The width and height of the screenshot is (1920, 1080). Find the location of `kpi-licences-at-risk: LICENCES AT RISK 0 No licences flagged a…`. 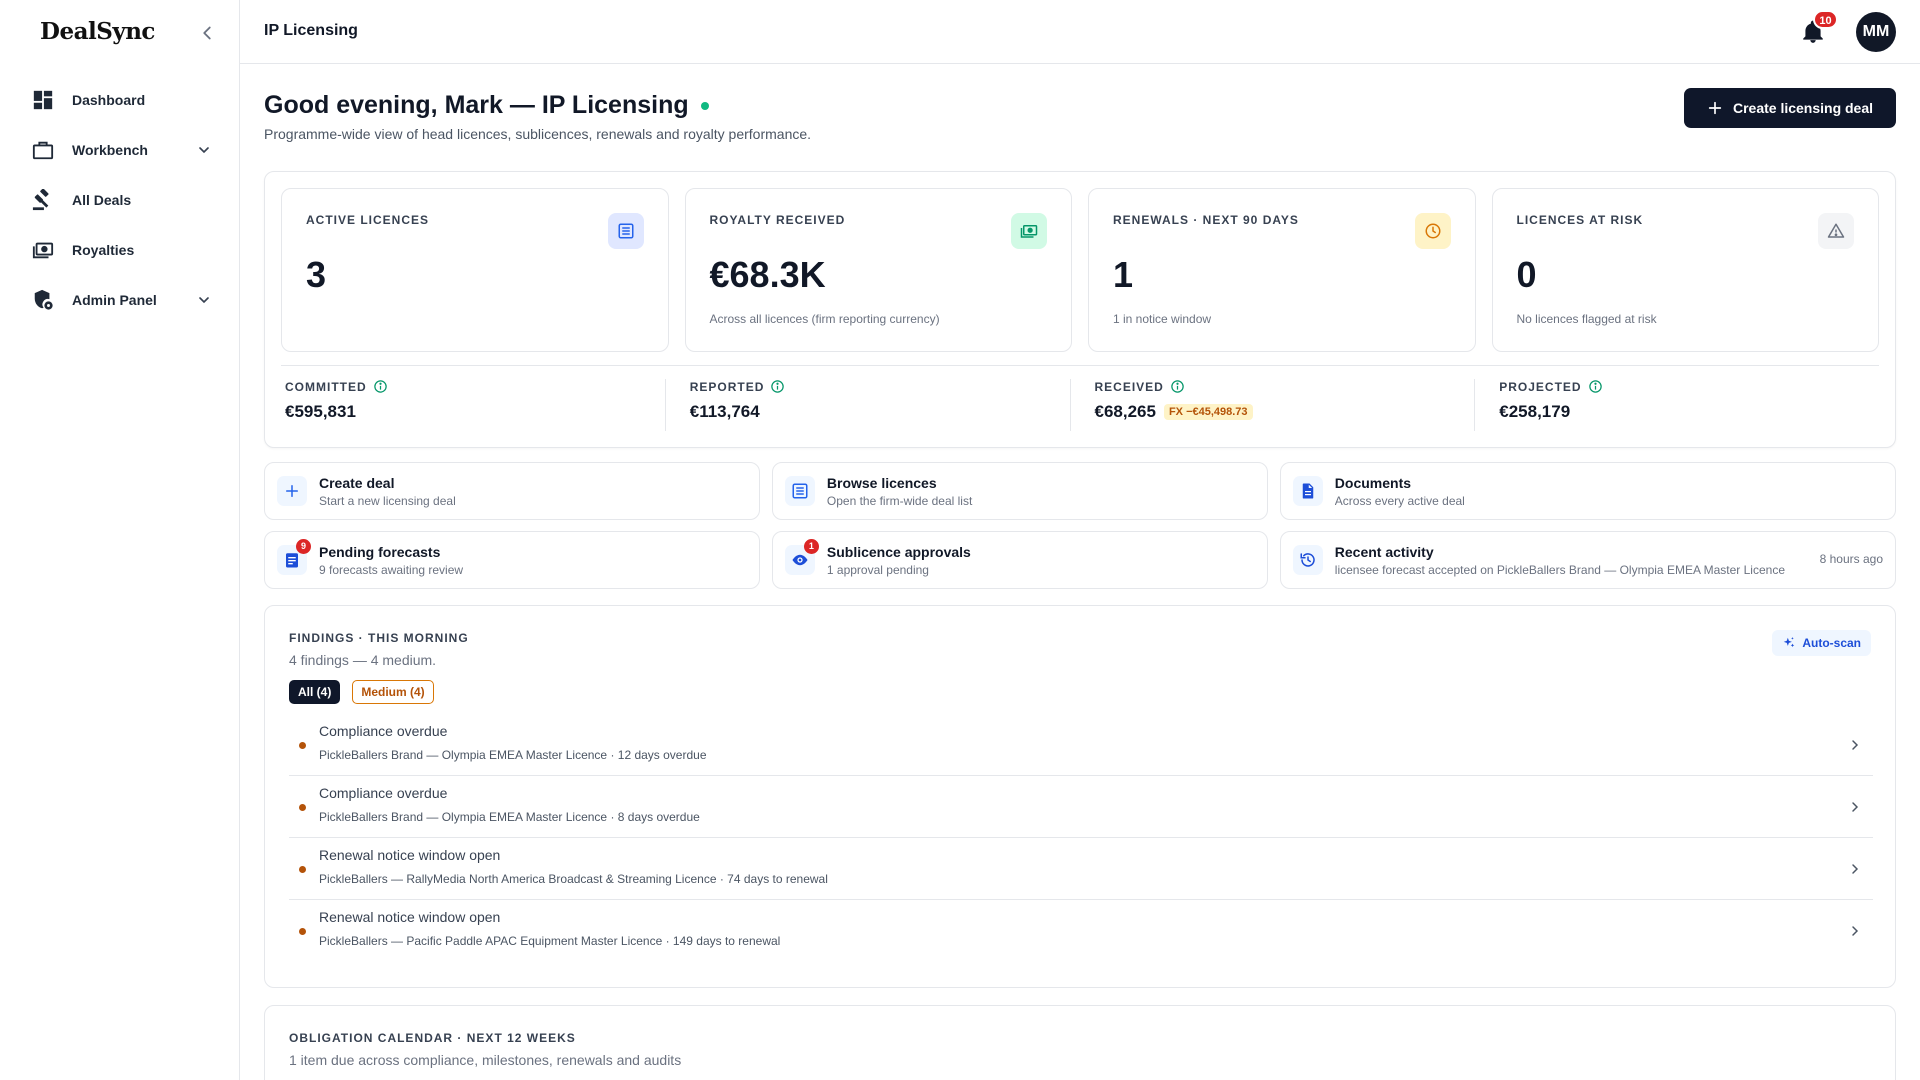

kpi-licences-at-risk: LICENCES AT RISK 0 No licences flagged a… is located at coordinates (1685, 270).